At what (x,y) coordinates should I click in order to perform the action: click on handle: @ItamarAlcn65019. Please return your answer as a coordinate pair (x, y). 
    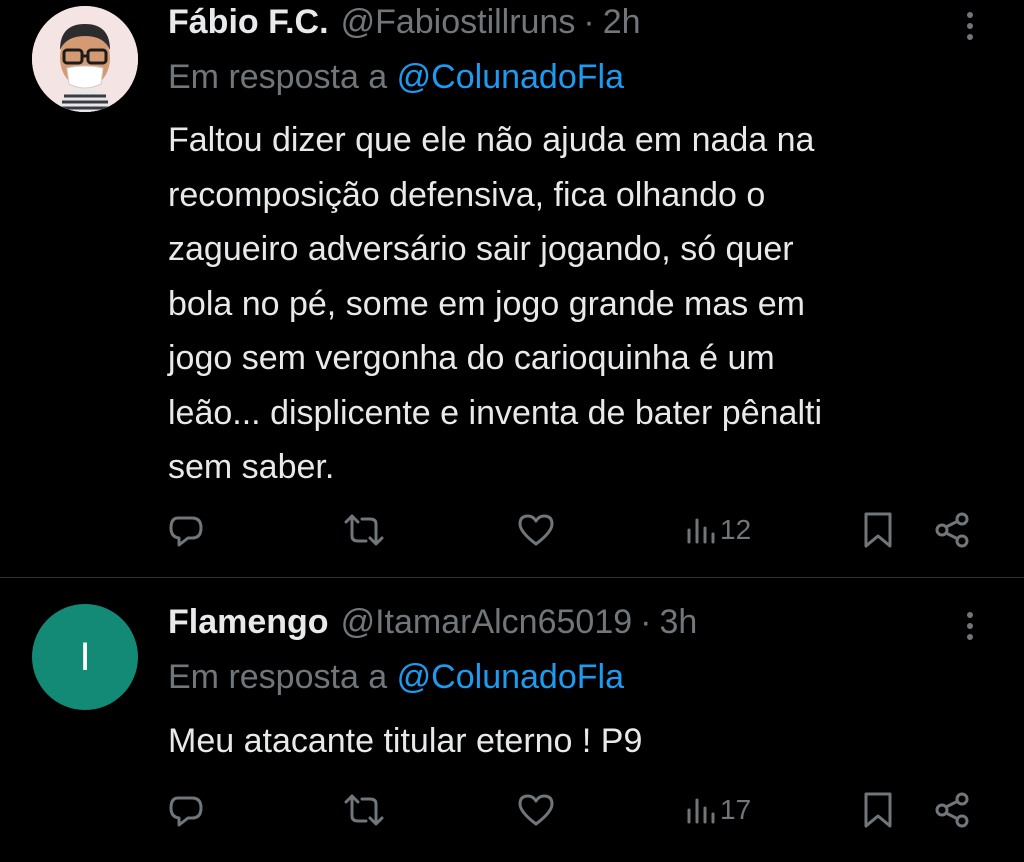
    Looking at the image, I should click on (487, 622).